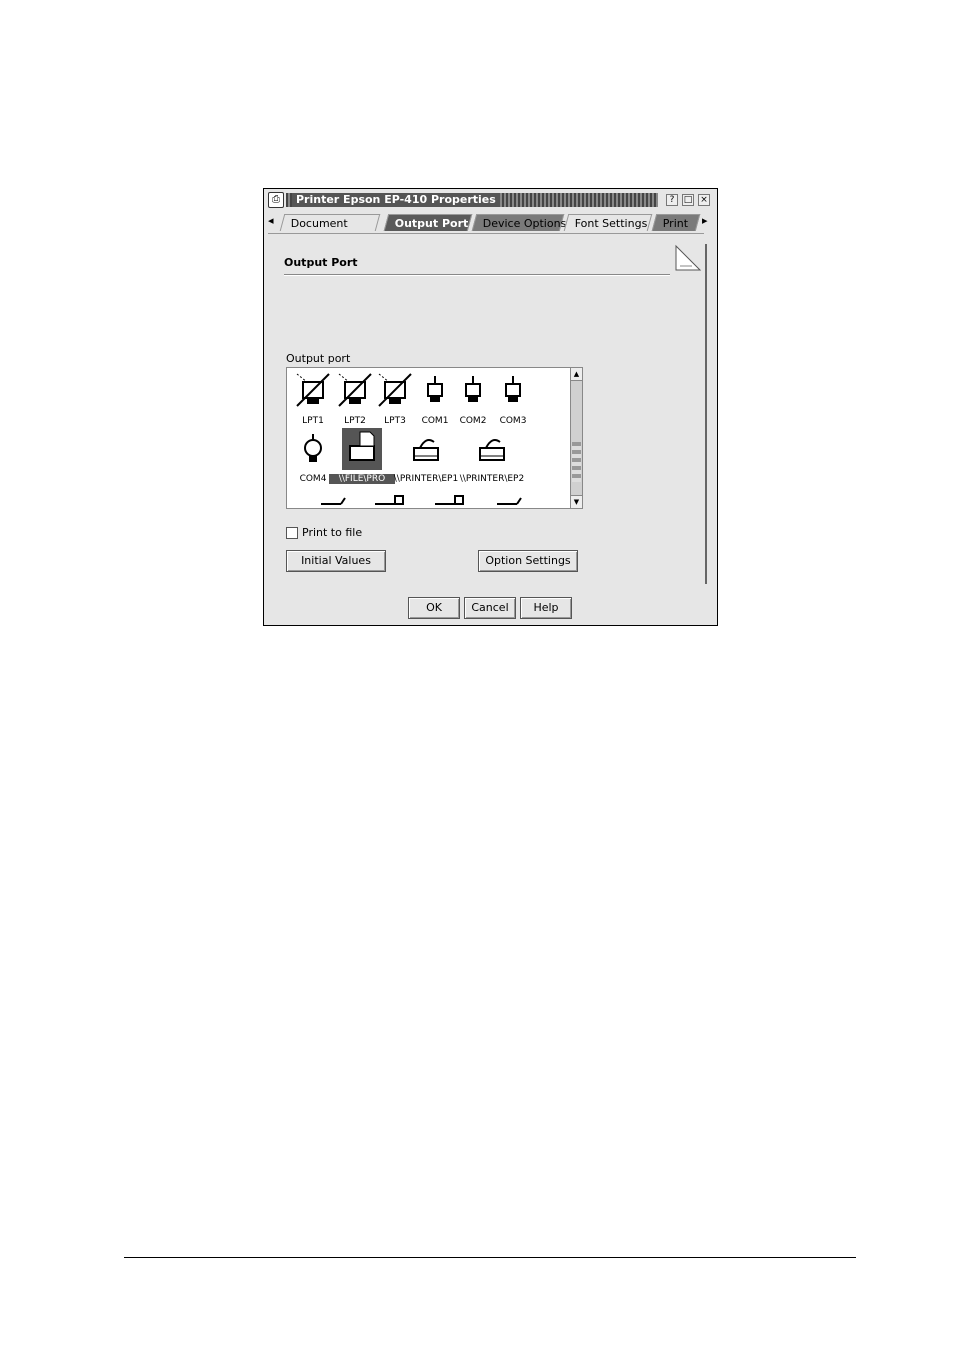 This screenshot has width=954, height=1351. Describe the element at coordinates (292, 532) in the screenshot. I see `print-to-file-checkbox` at that location.